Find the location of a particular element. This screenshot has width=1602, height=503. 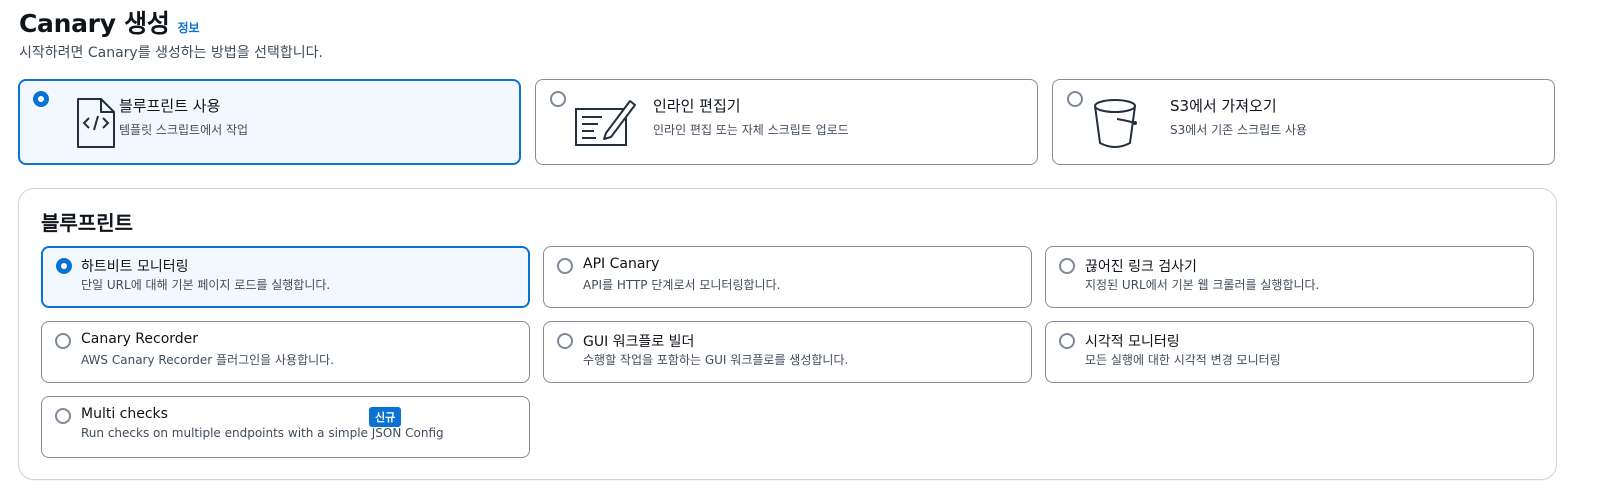

method-tile-blueprint: 블루프린트 사용 템플릿 스크립트에서 작업 is located at coordinates (269, 122).